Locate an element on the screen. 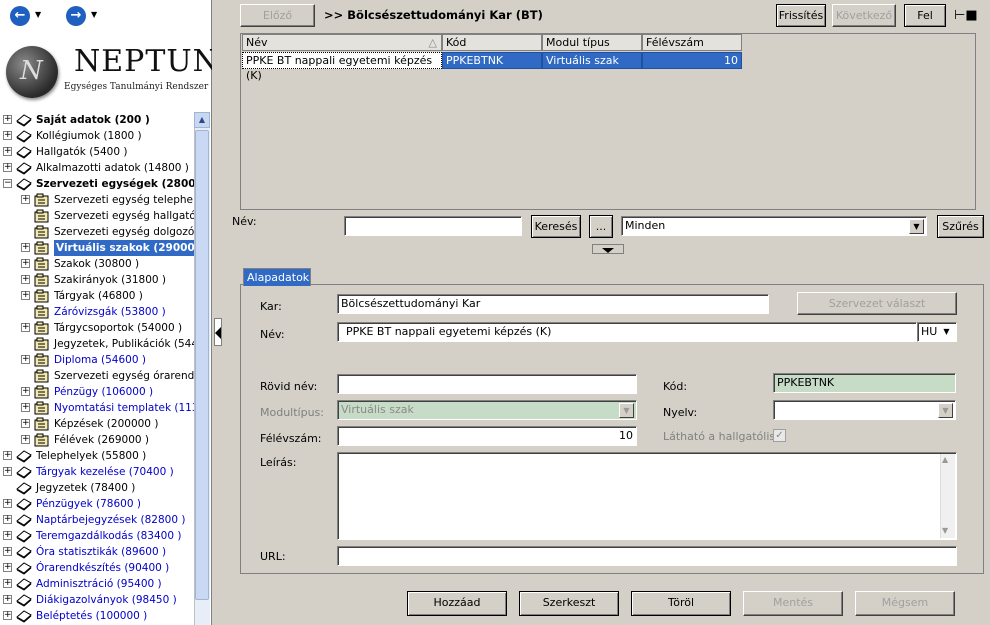 This screenshot has width=990, height=625. column-header-nev: Név △ is located at coordinates (342, 42).